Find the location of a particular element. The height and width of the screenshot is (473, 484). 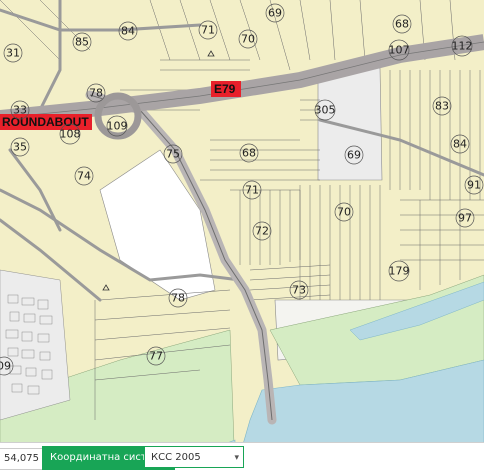

chevron-down-icon: ▾ is located at coordinates (236, 458).